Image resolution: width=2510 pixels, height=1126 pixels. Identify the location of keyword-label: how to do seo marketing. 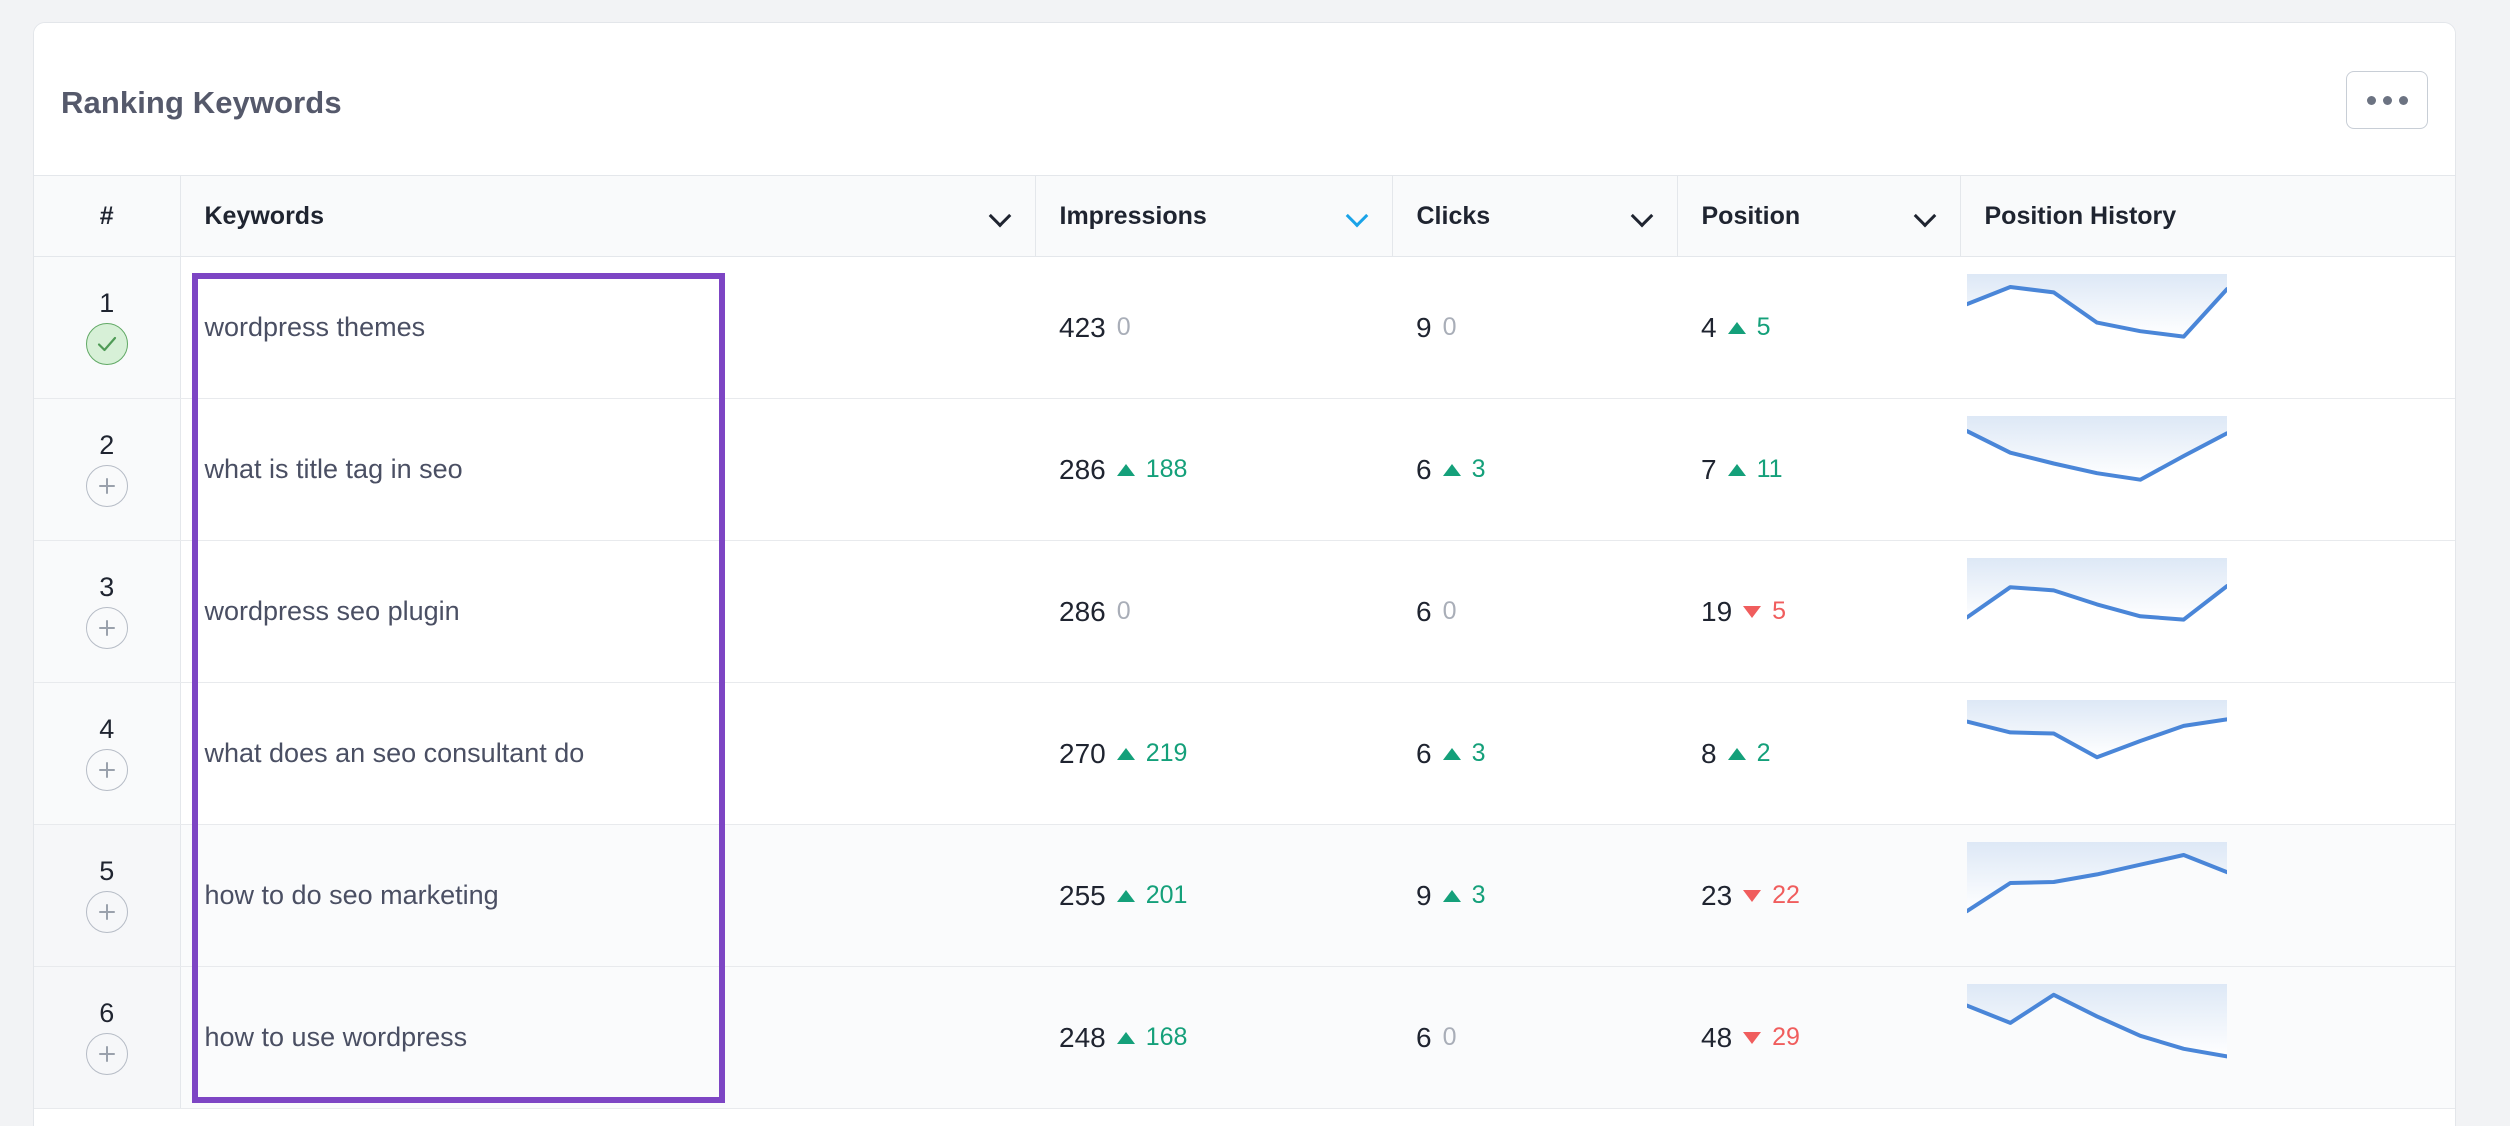
(351, 895).